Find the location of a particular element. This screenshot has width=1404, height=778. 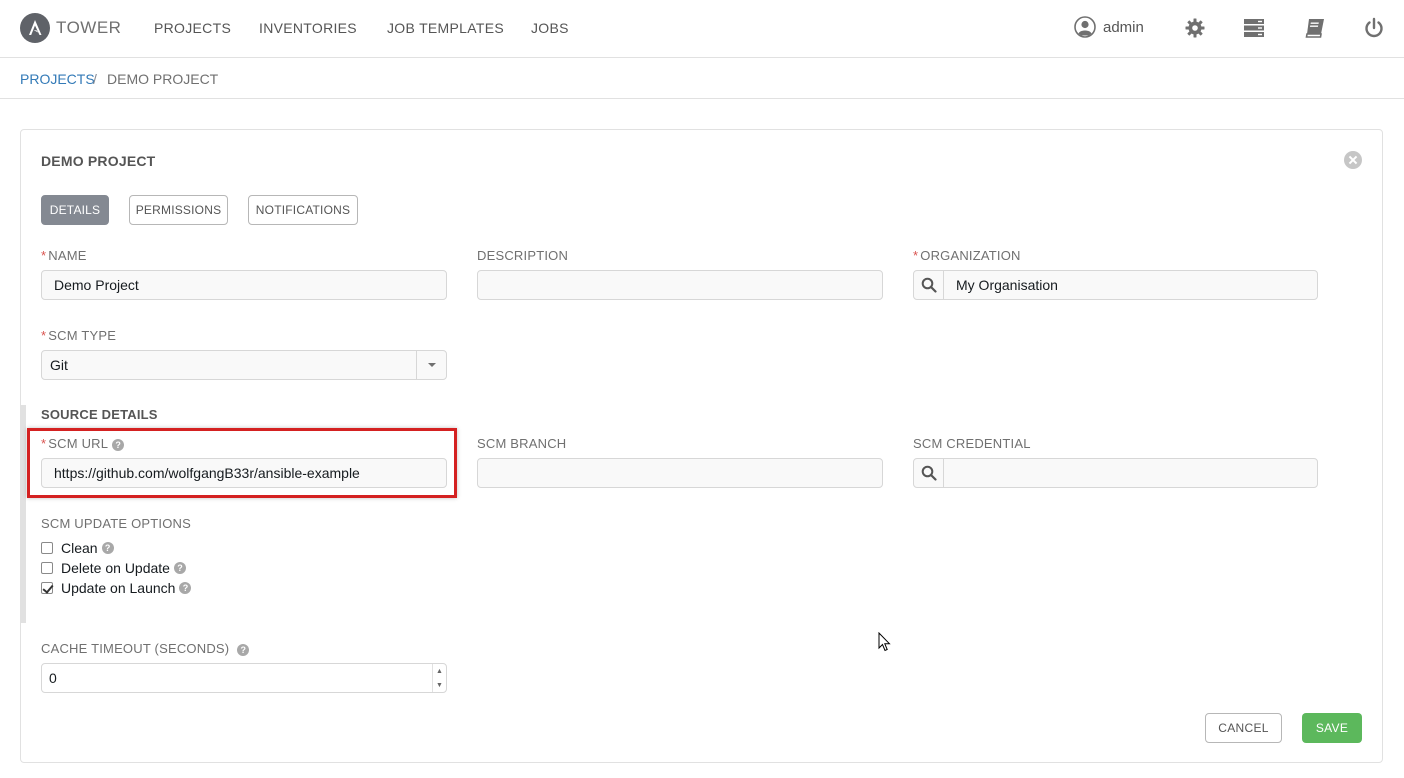

user-icon is located at coordinates (1085, 27).